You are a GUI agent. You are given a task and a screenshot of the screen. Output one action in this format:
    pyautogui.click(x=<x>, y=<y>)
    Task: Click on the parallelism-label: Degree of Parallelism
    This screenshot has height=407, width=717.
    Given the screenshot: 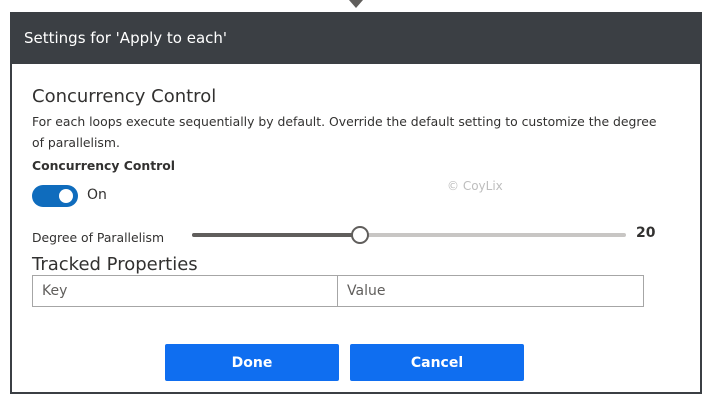 What is the action you would take?
    pyautogui.click(x=98, y=237)
    